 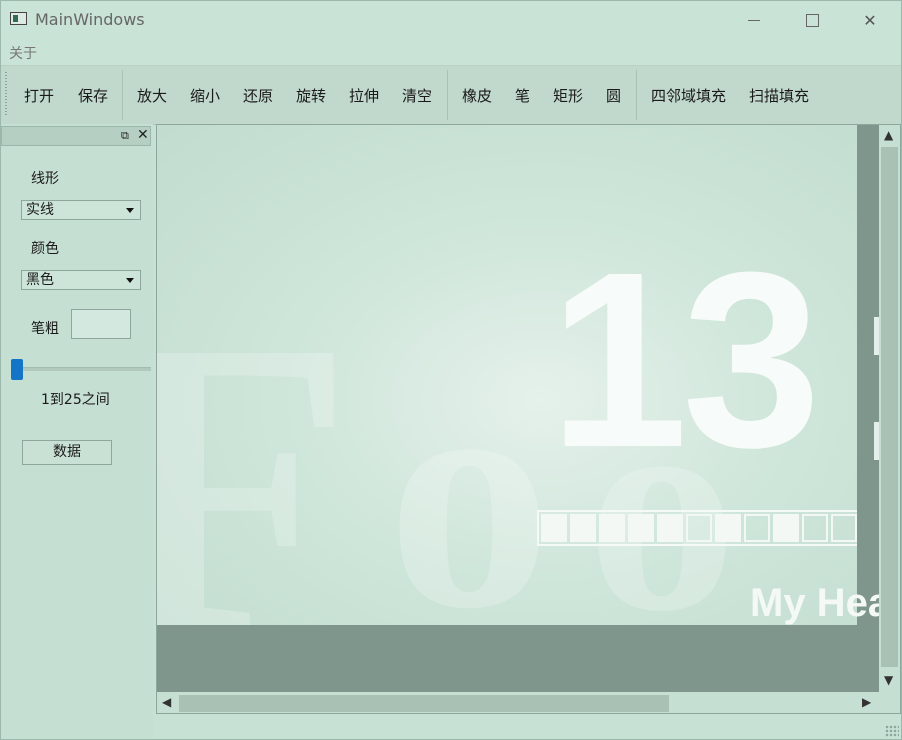 I want to click on window-title: MainWindows, so click(x=90, y=19).